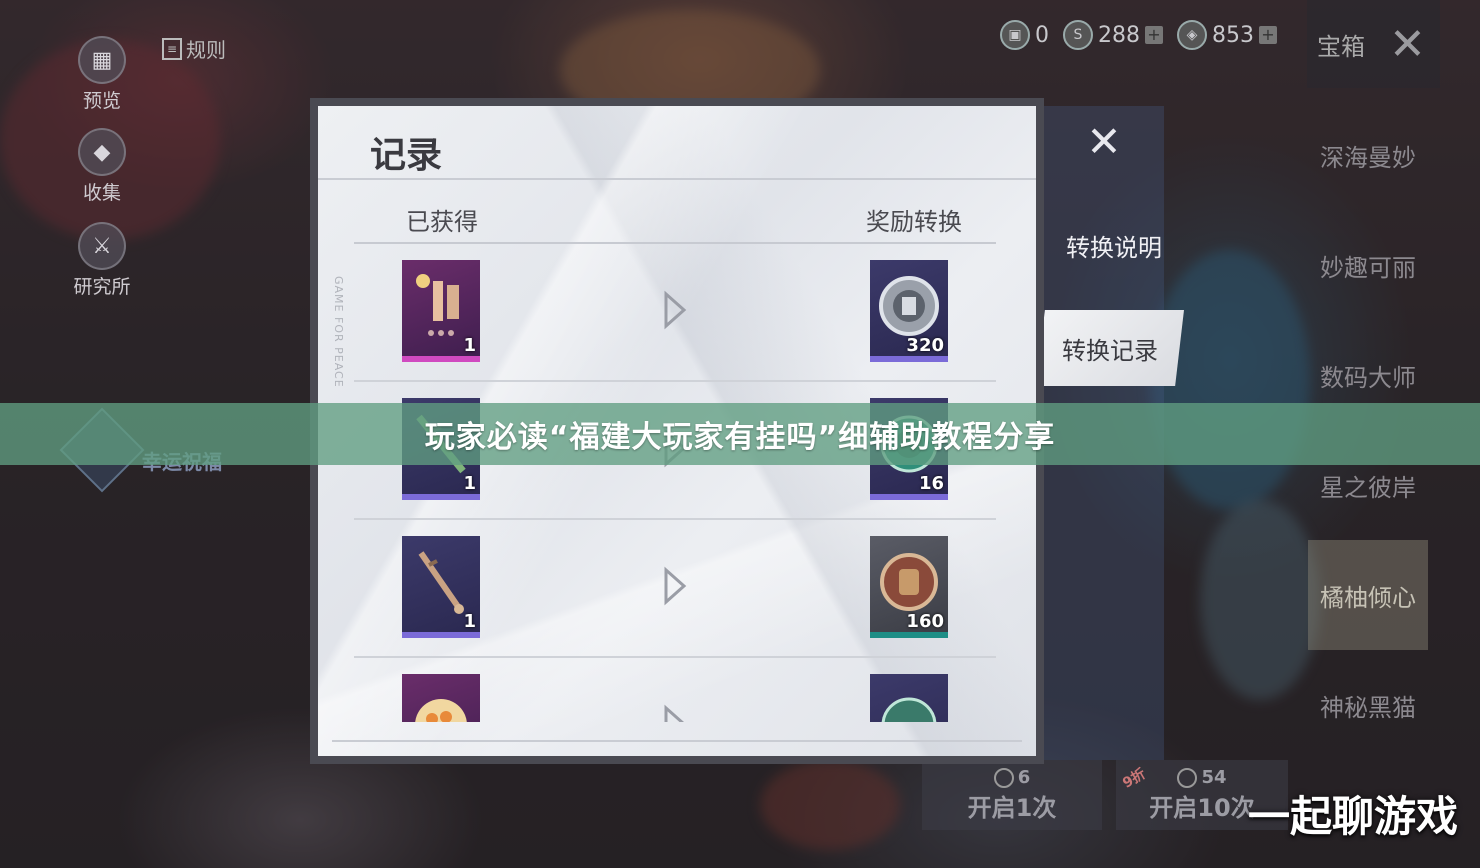  Describe the element at coordinates (102, 60) in the screenshot. I see `grid-icon: ▦` at that location.